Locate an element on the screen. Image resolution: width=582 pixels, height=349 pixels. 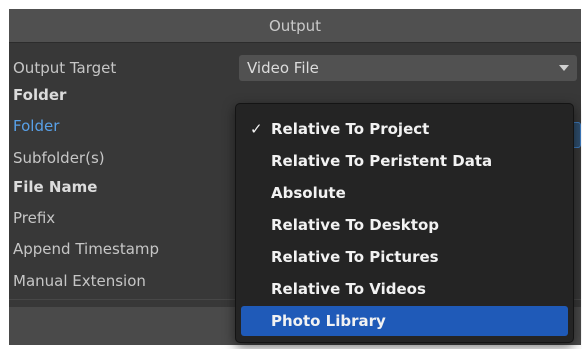
subfolder-label: Subfolder(s) is located at coordinates (59, 158).